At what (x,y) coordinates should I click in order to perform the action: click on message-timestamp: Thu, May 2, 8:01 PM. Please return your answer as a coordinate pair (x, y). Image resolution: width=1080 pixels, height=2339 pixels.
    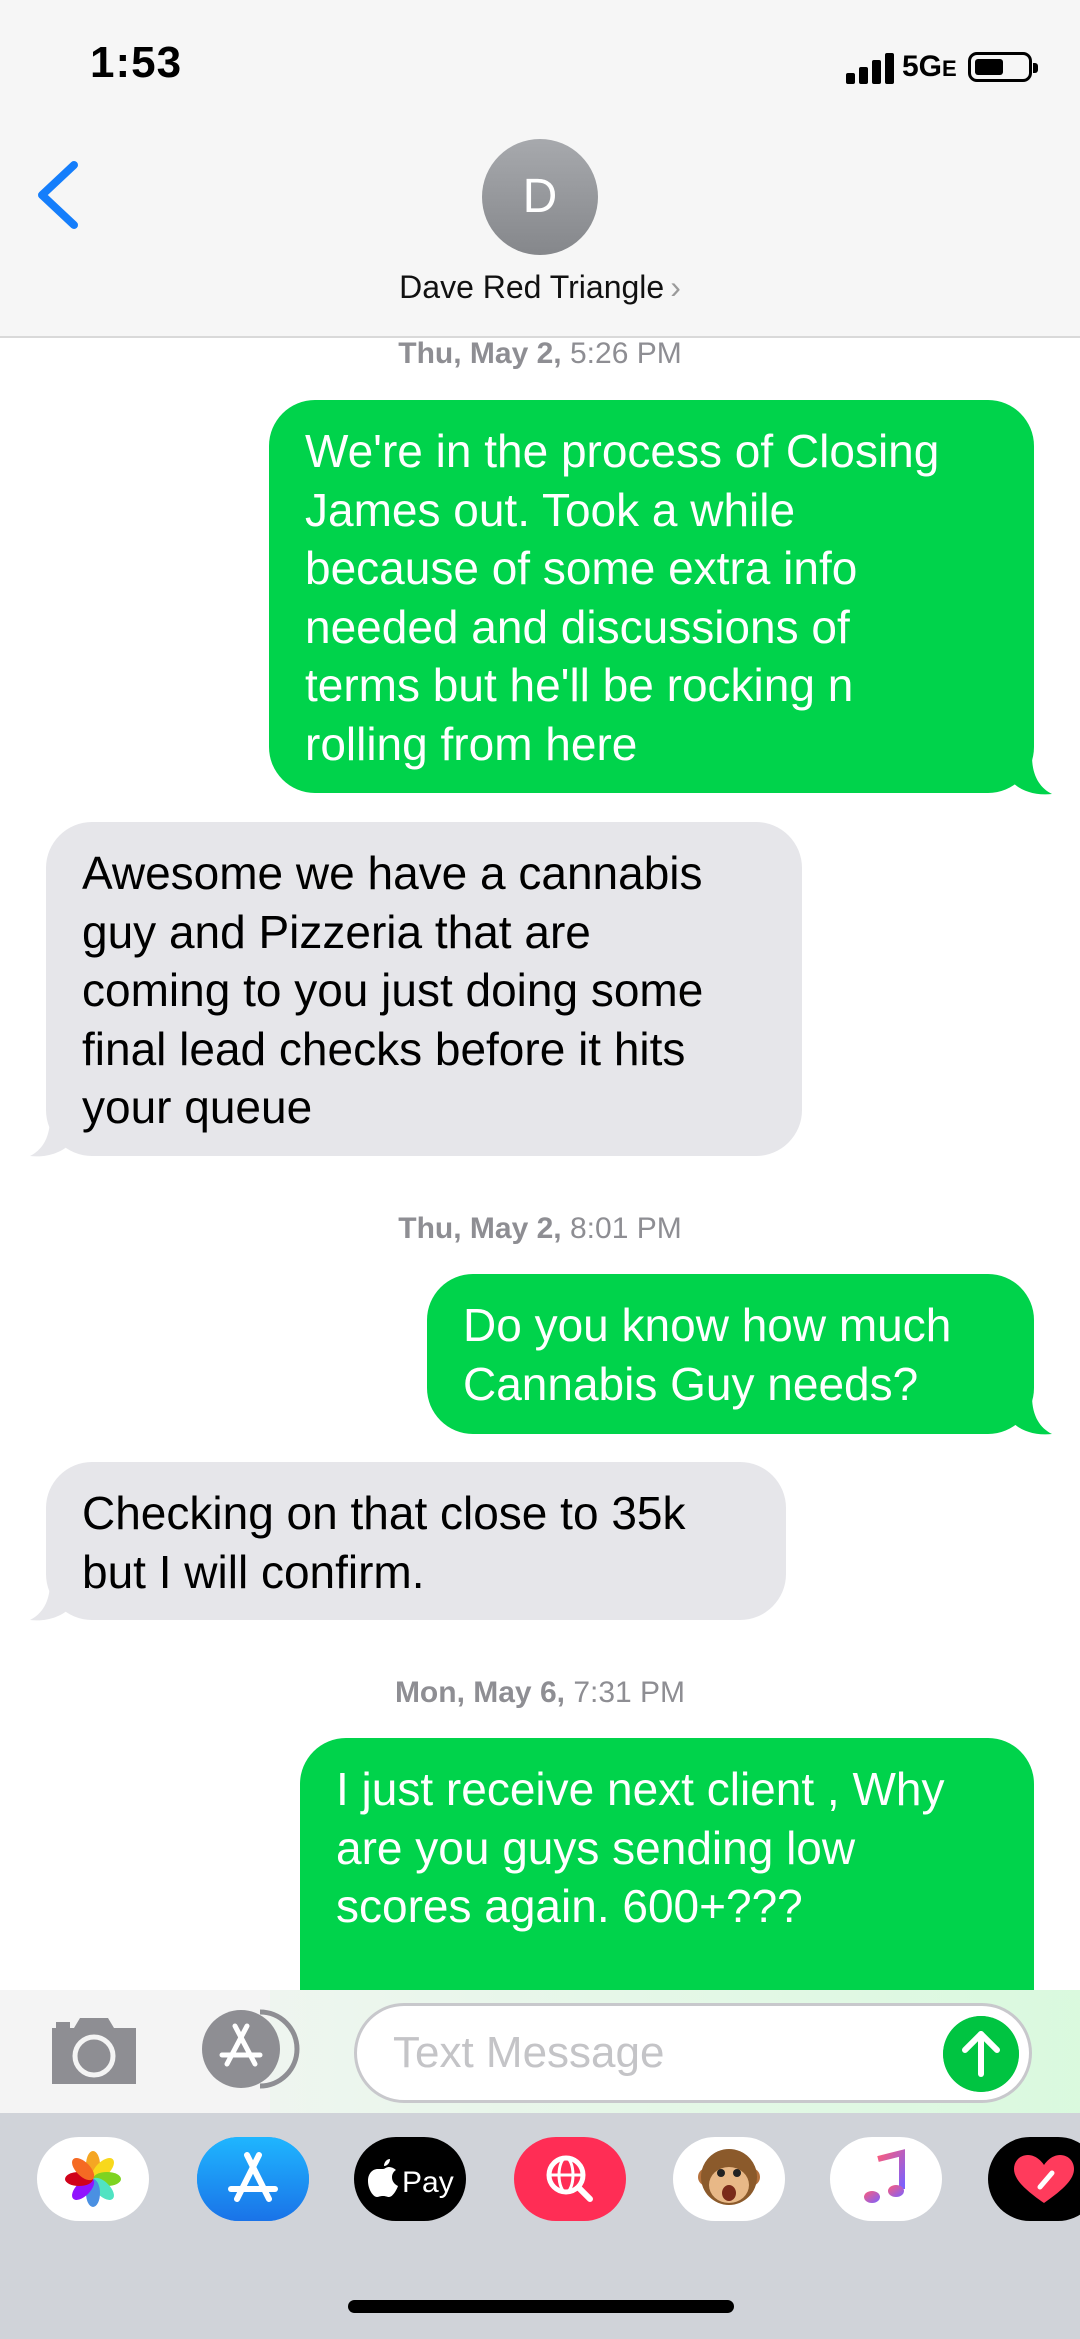
    Looking at the image, I should click on (540, 1228).